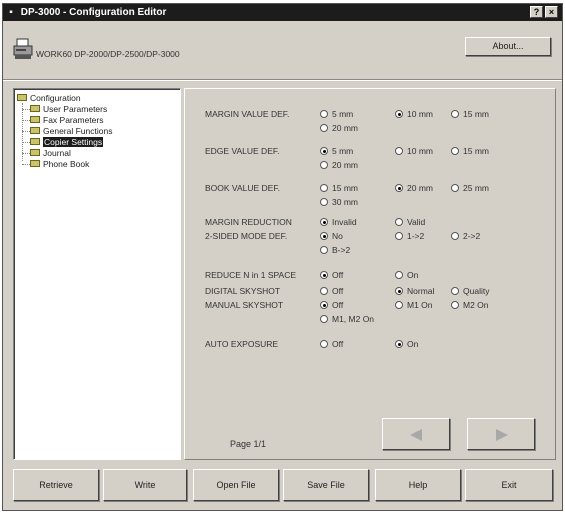 Image resolution: width=565 pixels, height=515 pixels. I want to click on auto-exposure-option: On, so click(406, 344).